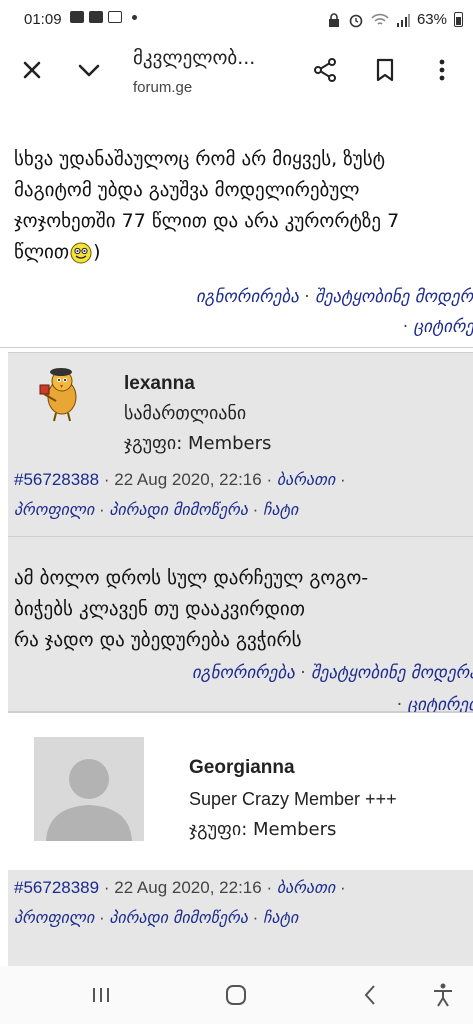 This screenshot has width=473, height=1024. What do you see at coordinates (96, 17) in the screenshot?
I see `gallery-icon` at bounding box center [96, 17].